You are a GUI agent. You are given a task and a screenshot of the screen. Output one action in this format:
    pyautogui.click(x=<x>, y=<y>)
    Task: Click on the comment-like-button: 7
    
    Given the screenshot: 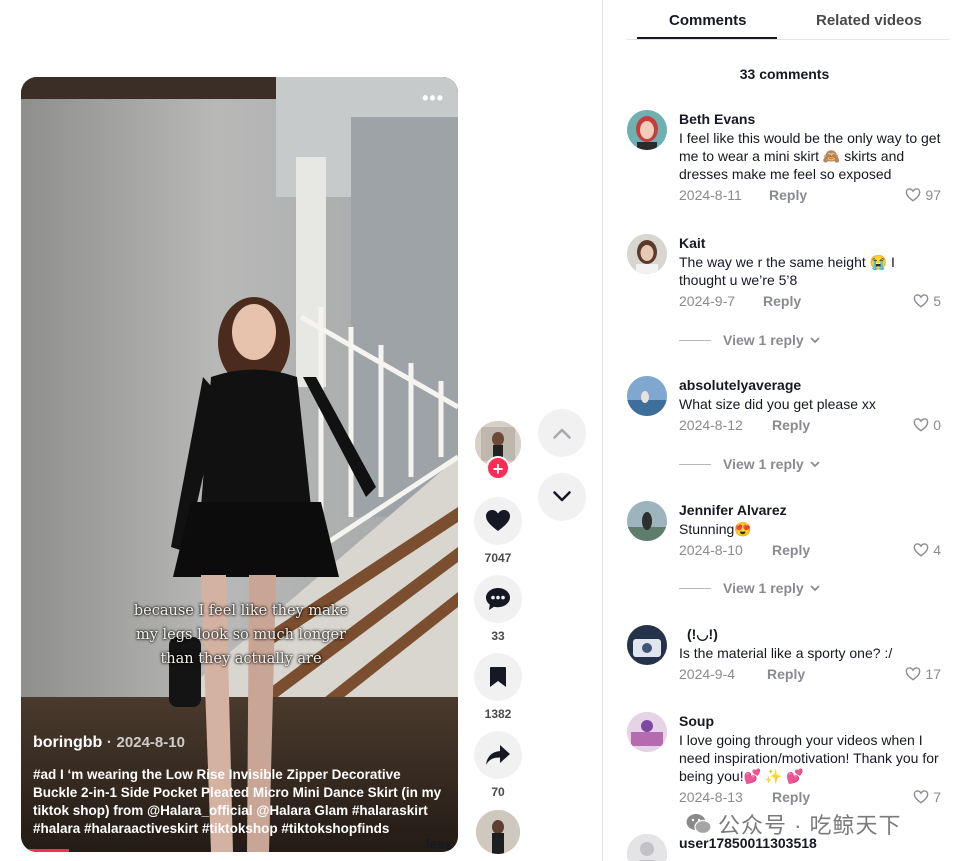 What is the action you would take?
    pyautogui.click(x=927, y=797)
    